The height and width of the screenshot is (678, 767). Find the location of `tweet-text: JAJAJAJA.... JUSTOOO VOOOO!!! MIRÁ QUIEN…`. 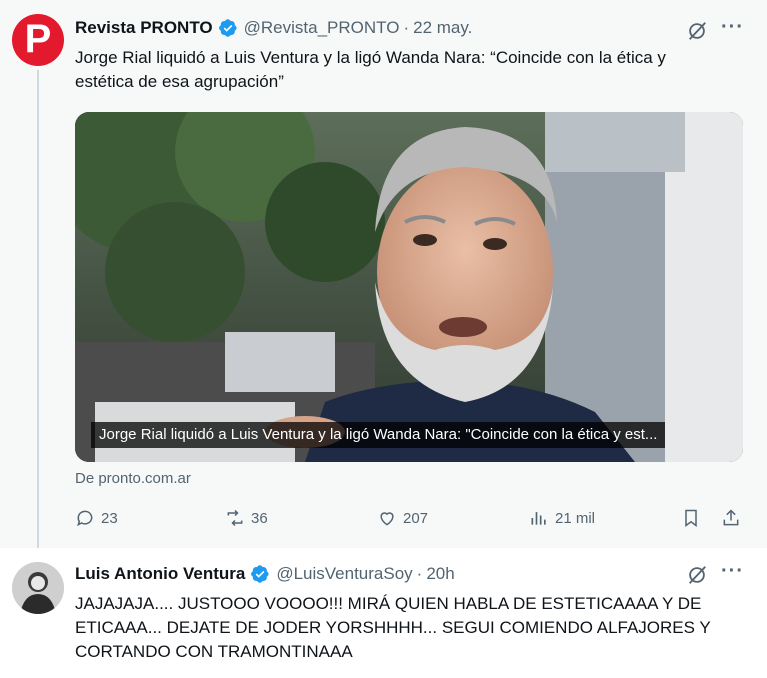

tweet-text: JAJAJAJA.... JUSTOOO VOOOO!!! MIRÁ QUIEN… is located at coordinates (393, 628).